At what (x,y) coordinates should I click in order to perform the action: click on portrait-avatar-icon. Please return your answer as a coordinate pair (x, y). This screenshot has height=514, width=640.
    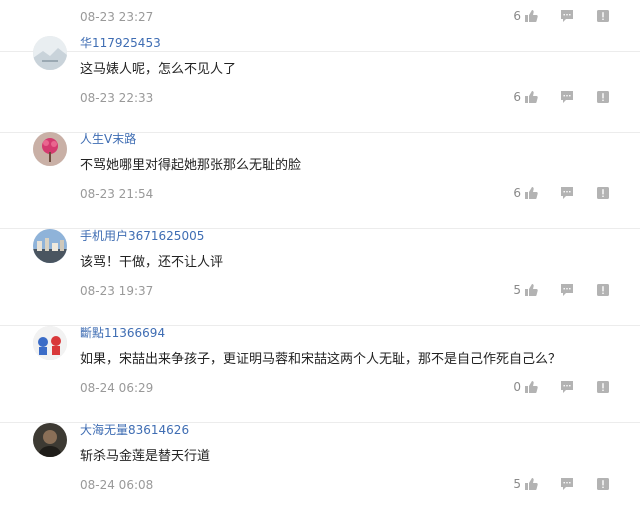
    Looking at the image, I should click on (50, 440).